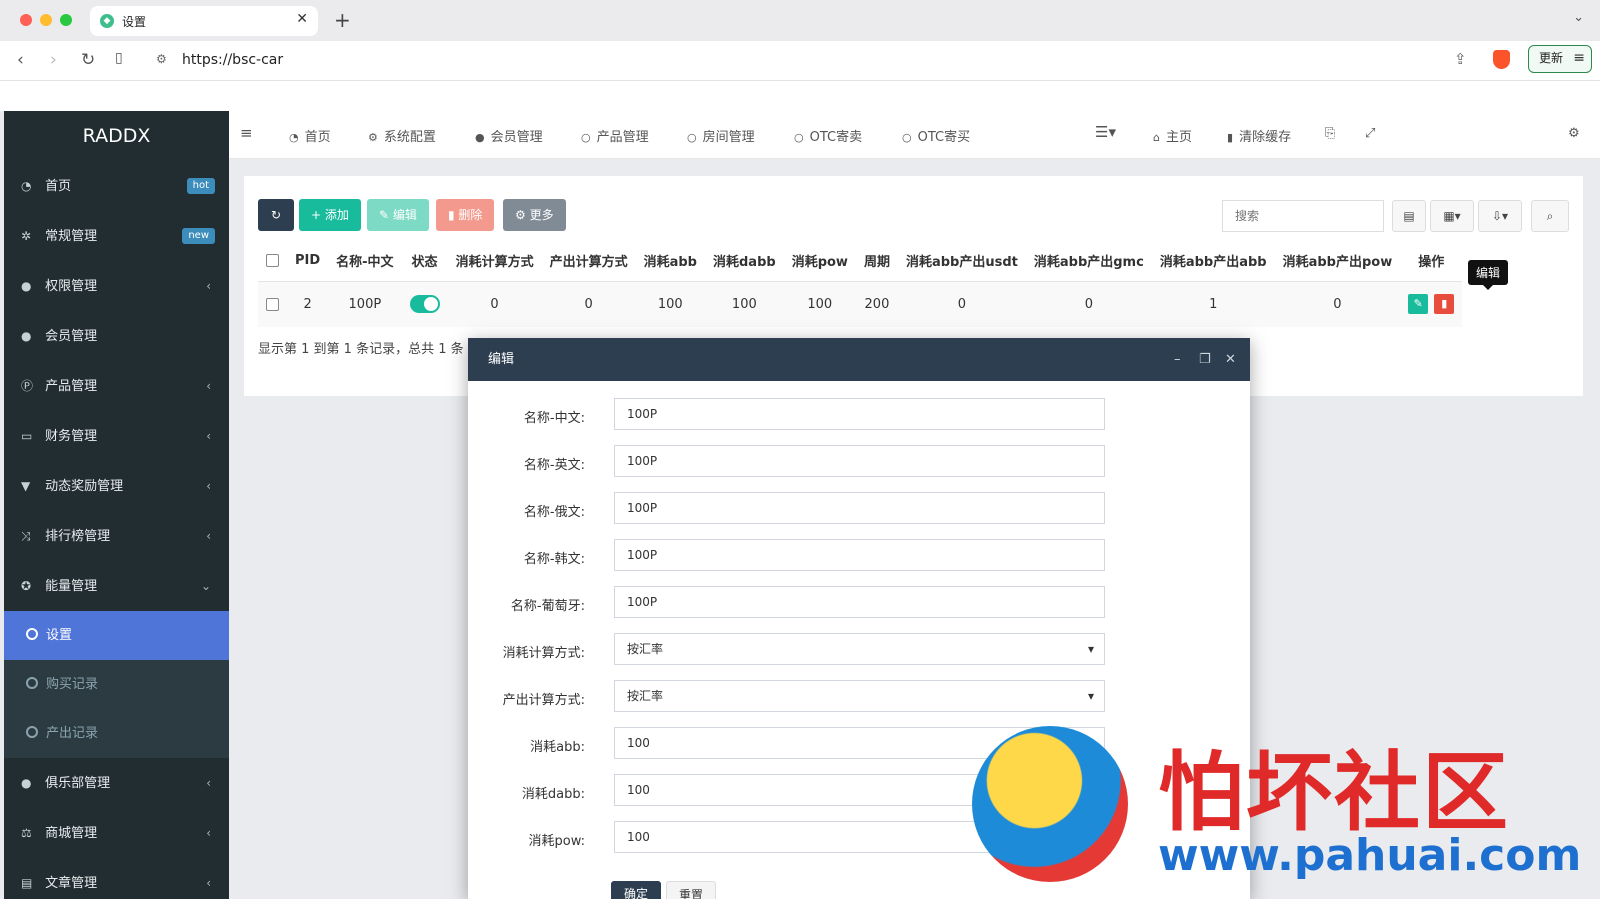 Image resolution: width=1600 pixels, height=899 pixels. Describe the element at coordinates (365, 261) in the screenshot. I see `column-header: 名称-中文` at that location.